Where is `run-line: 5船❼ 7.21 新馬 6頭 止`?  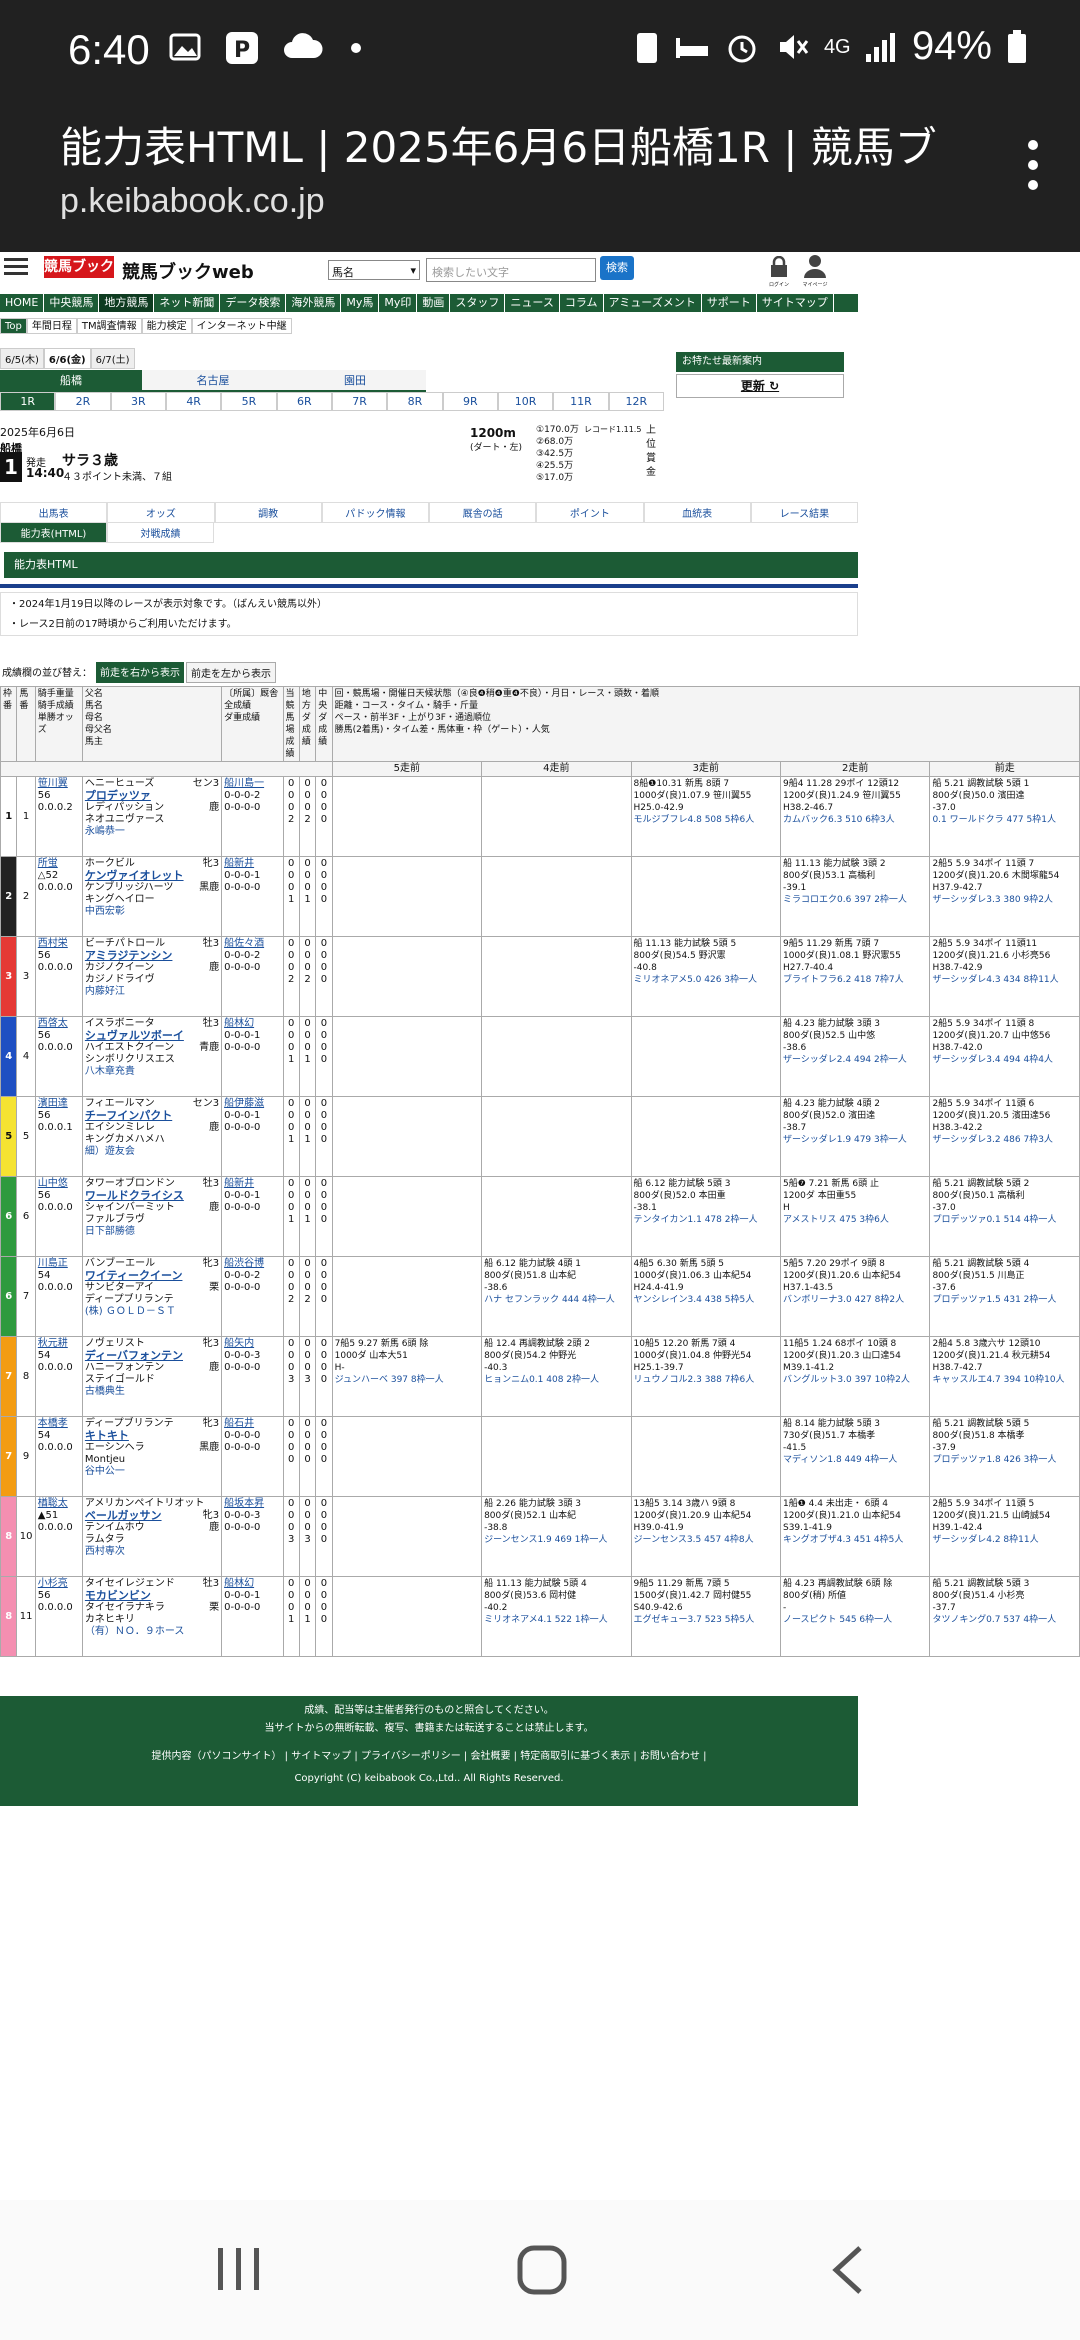 run-line: 5船❼ 7.21 新馬 6頭 止 is located at coordinates (855, 1184).